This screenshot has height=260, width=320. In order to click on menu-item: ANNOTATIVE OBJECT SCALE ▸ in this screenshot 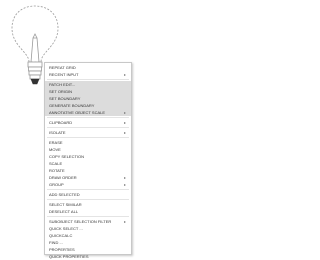, I will do `click(88, 112)`.